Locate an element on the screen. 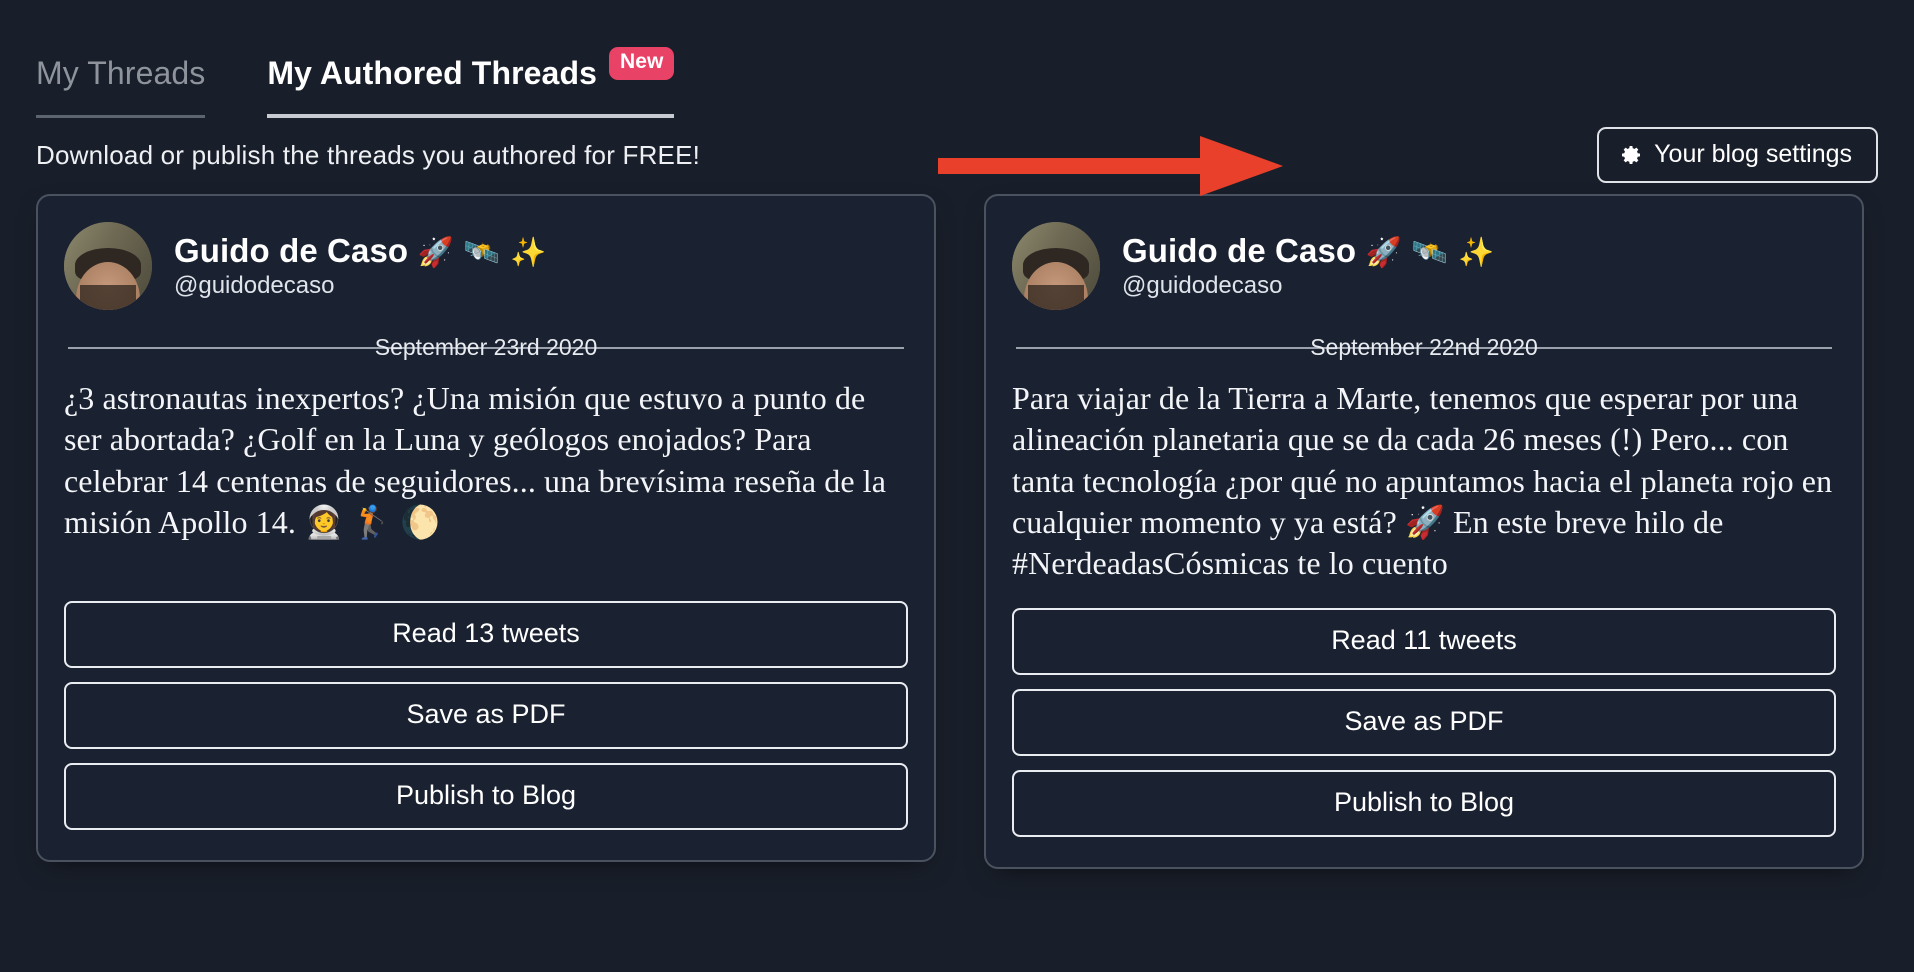  your-blog-settings-button: Your blog settings is located at coordinates (1737, 155).